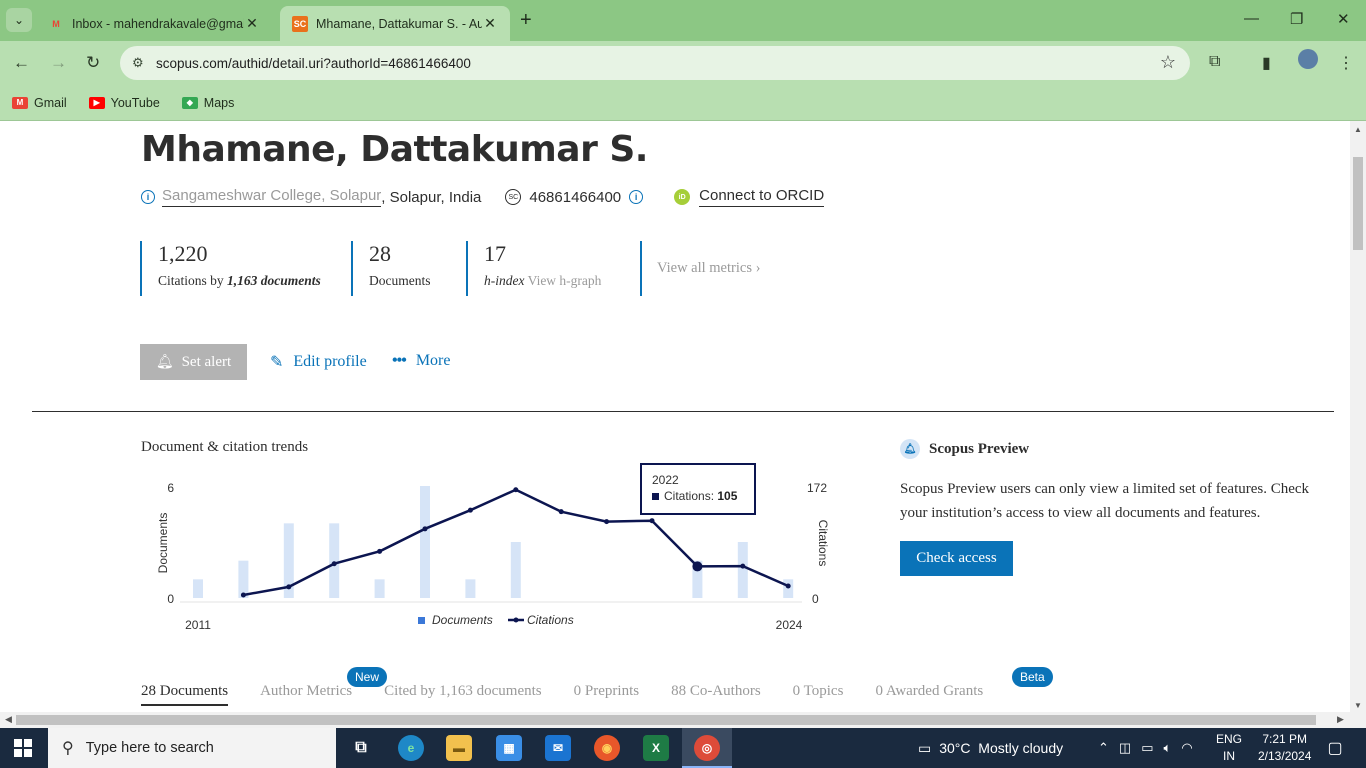 The width and height of the screenshot is (1366, 768). I want to click on metric-citations: 1,220 Citations by 1,163 documents, so click(246, 268).